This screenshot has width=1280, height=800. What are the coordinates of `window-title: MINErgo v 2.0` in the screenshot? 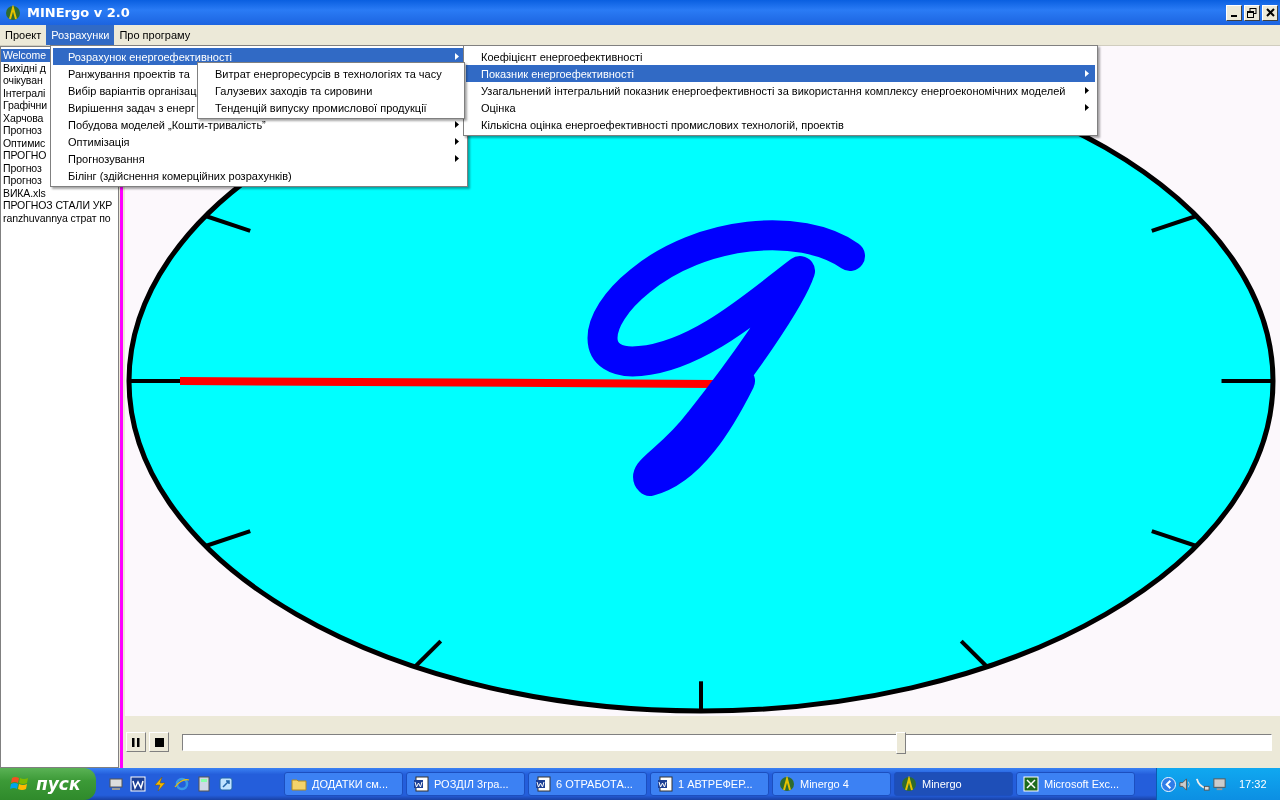 It's located at (79, 12).